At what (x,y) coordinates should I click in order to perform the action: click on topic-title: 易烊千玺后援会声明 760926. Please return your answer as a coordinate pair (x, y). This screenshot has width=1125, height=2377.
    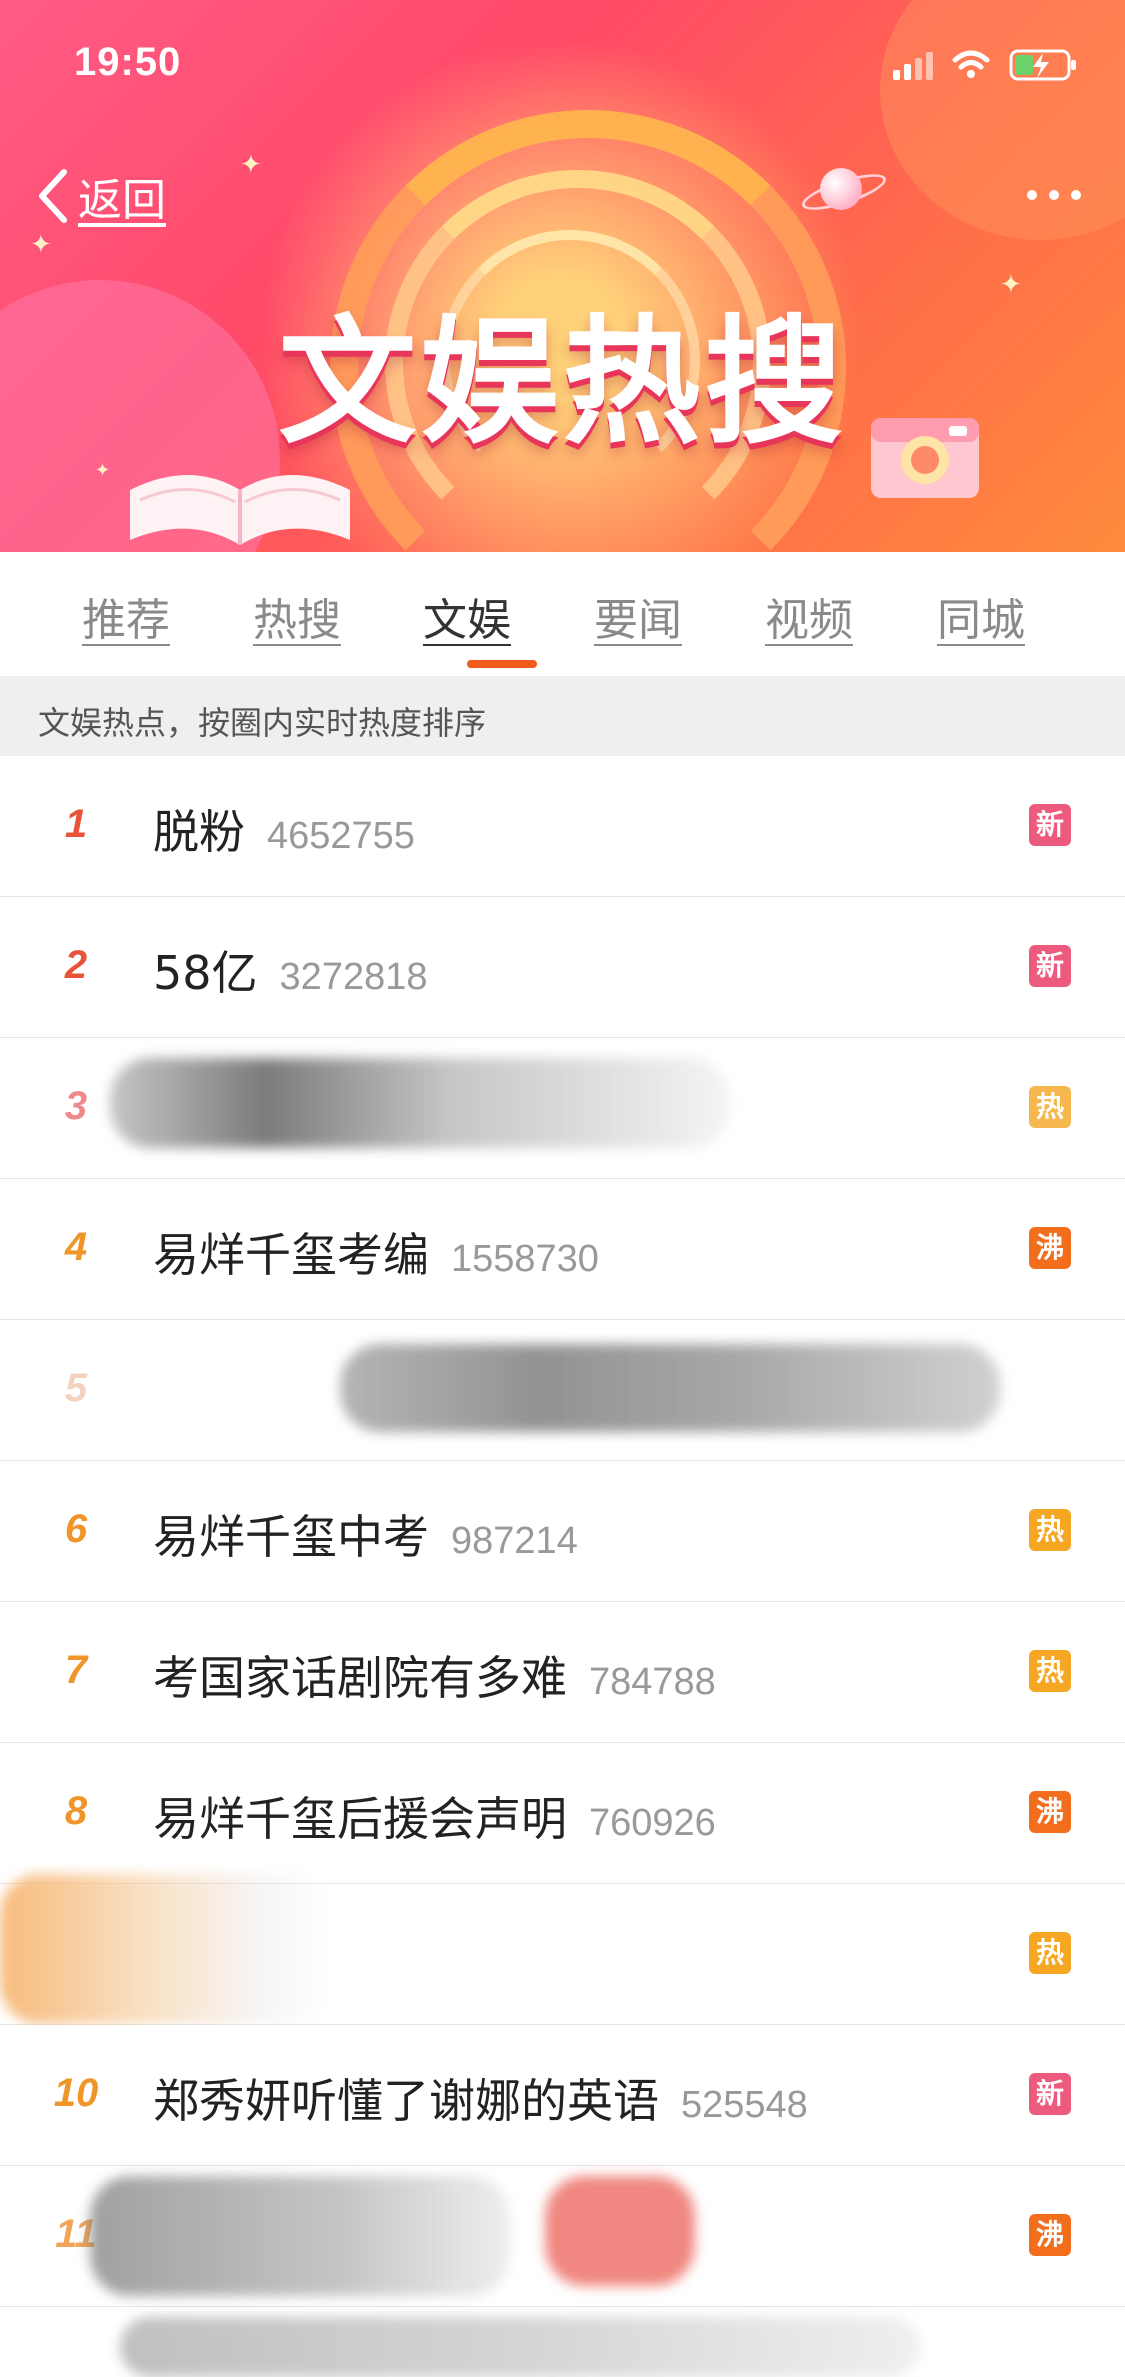
    Looking at the image, I should click on (434, 1816).